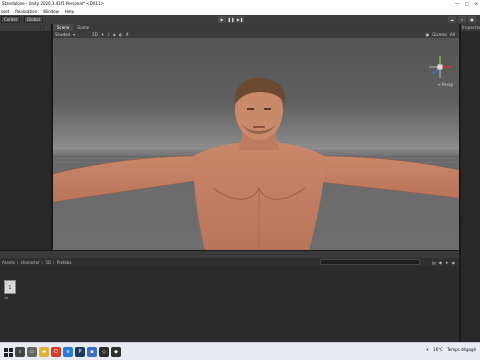 This screenshot has height=360, width=480. What do you see at coordinates (26, 11) in the screenshot?
I see `menu-item-realisation: Realisation` at bounding box center [26, 11].